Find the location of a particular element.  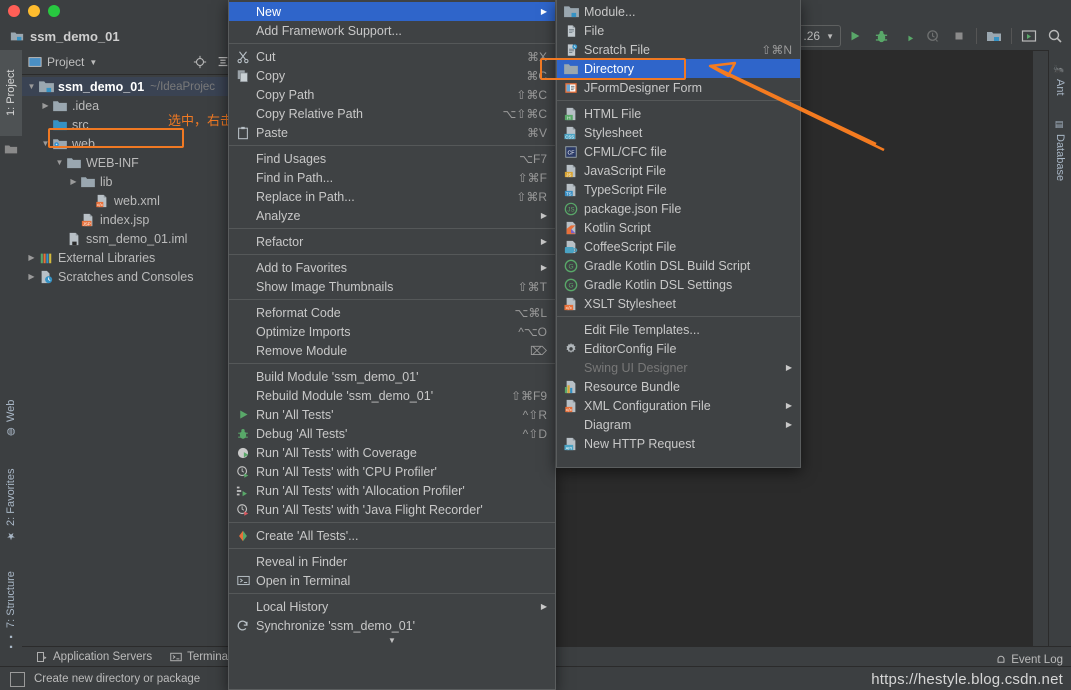

tree-node: ▶ External Libraries is located at coordinates (127, 257).